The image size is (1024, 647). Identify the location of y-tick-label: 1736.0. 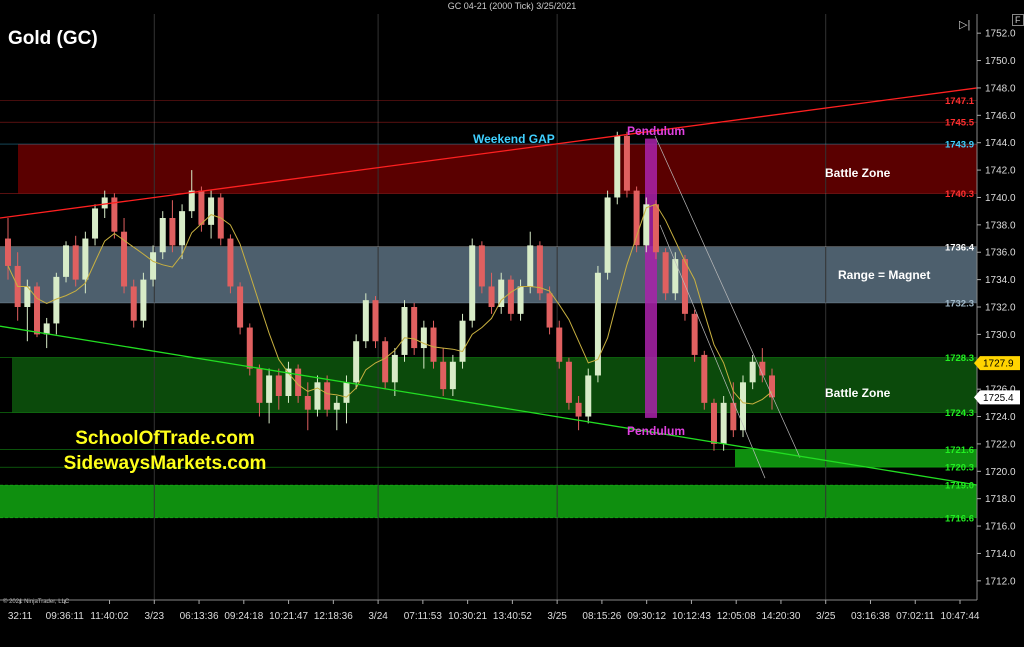
(1000, 253).